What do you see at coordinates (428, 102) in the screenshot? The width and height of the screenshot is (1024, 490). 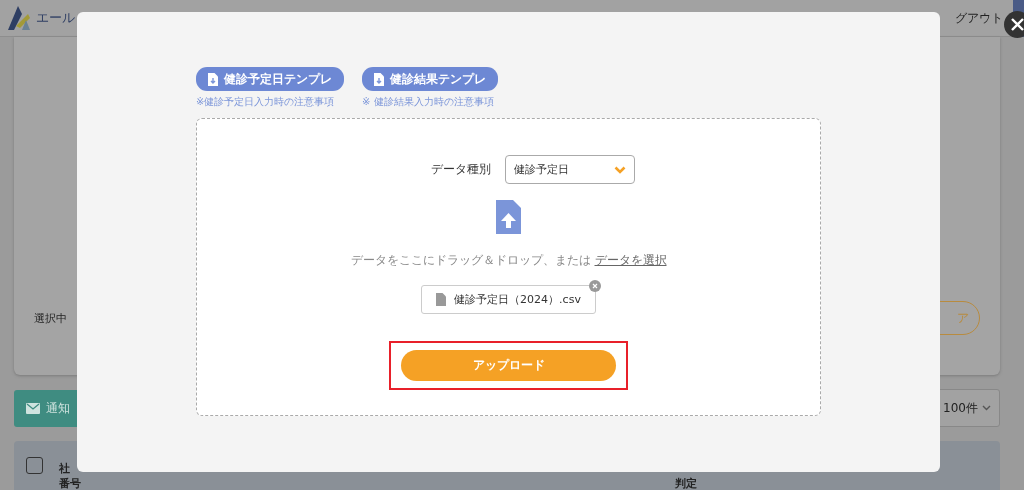 I see `notes-link: ※ 健診結果入力時の注意事項` at bounding box center [428, 102].